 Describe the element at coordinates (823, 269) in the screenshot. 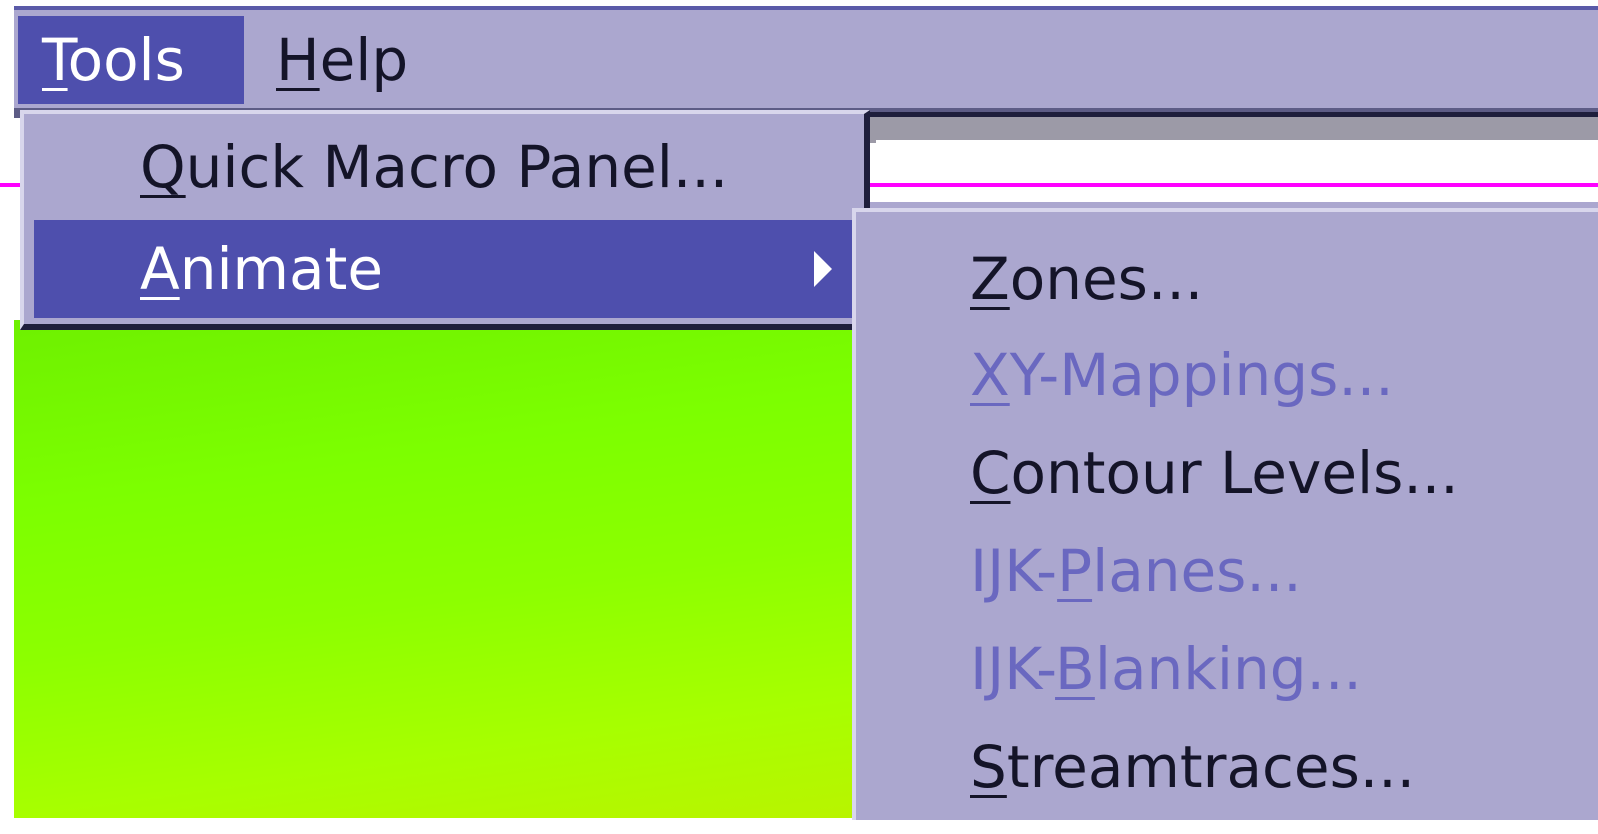

I see `triangle-right-icon` at that location.